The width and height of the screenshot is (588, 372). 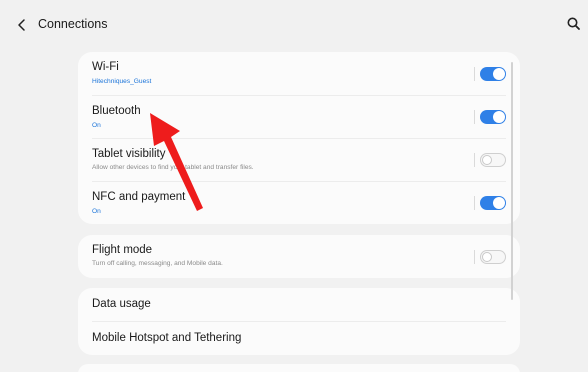 What do you see at coordinates (299, 73) in the screenshot?
I see `wifi-setting-row: Wi-Fi Hitechniques_Guest` at bounding box center [299, 73].